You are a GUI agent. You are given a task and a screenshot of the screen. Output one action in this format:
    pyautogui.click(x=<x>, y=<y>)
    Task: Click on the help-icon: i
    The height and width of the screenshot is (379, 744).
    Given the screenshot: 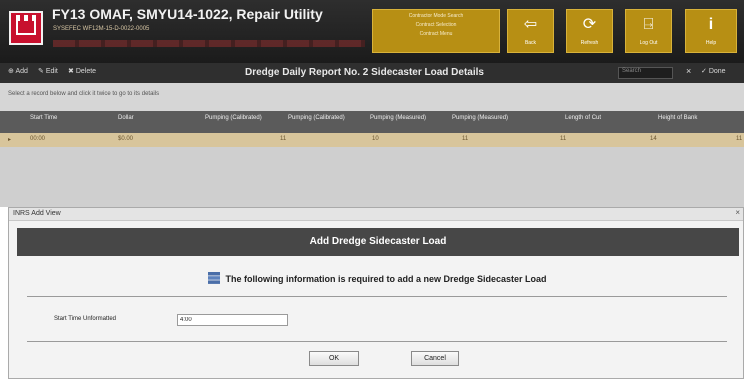 What is the action you would take?
    pyautogui.click(x=711, y=24)
    